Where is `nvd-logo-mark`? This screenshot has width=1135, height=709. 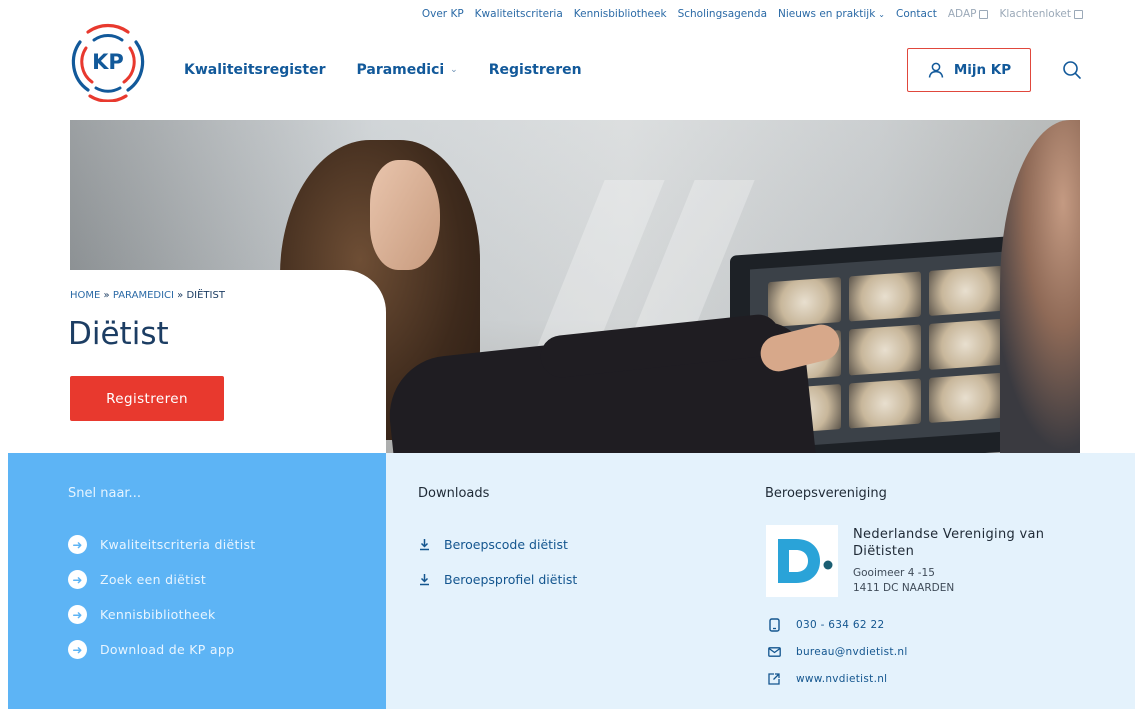 nvd-logo-mark is located at coordinates (805, 561).